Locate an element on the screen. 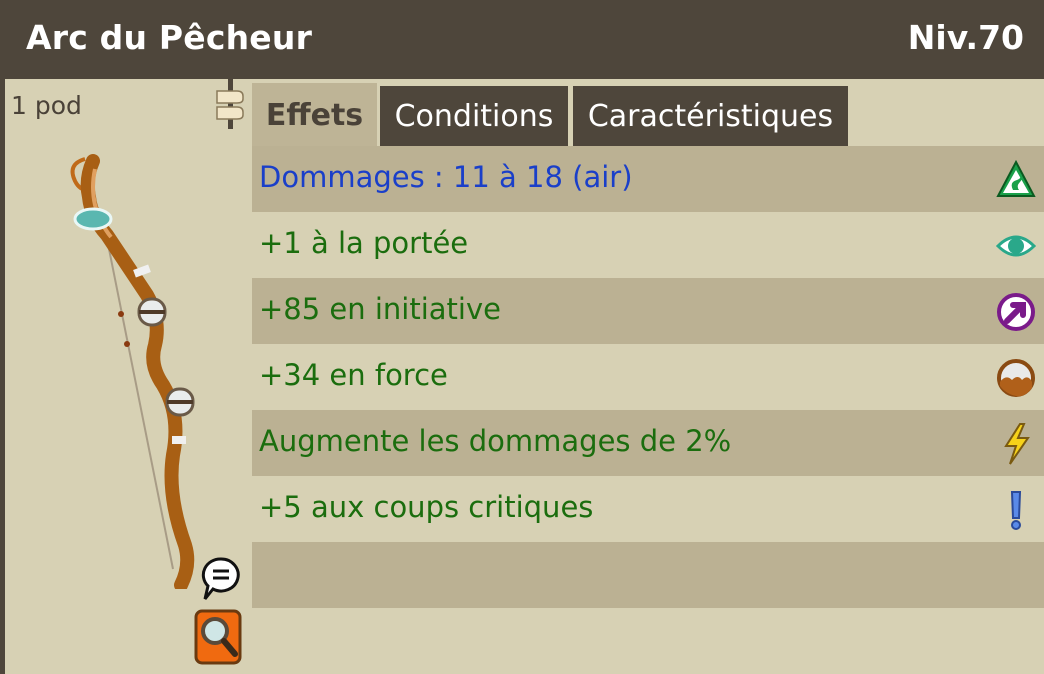 The width and height of the screenshot is (1044, 674). tab-caracteristiques: Caractéristiques is located at coordinates (710, 116).